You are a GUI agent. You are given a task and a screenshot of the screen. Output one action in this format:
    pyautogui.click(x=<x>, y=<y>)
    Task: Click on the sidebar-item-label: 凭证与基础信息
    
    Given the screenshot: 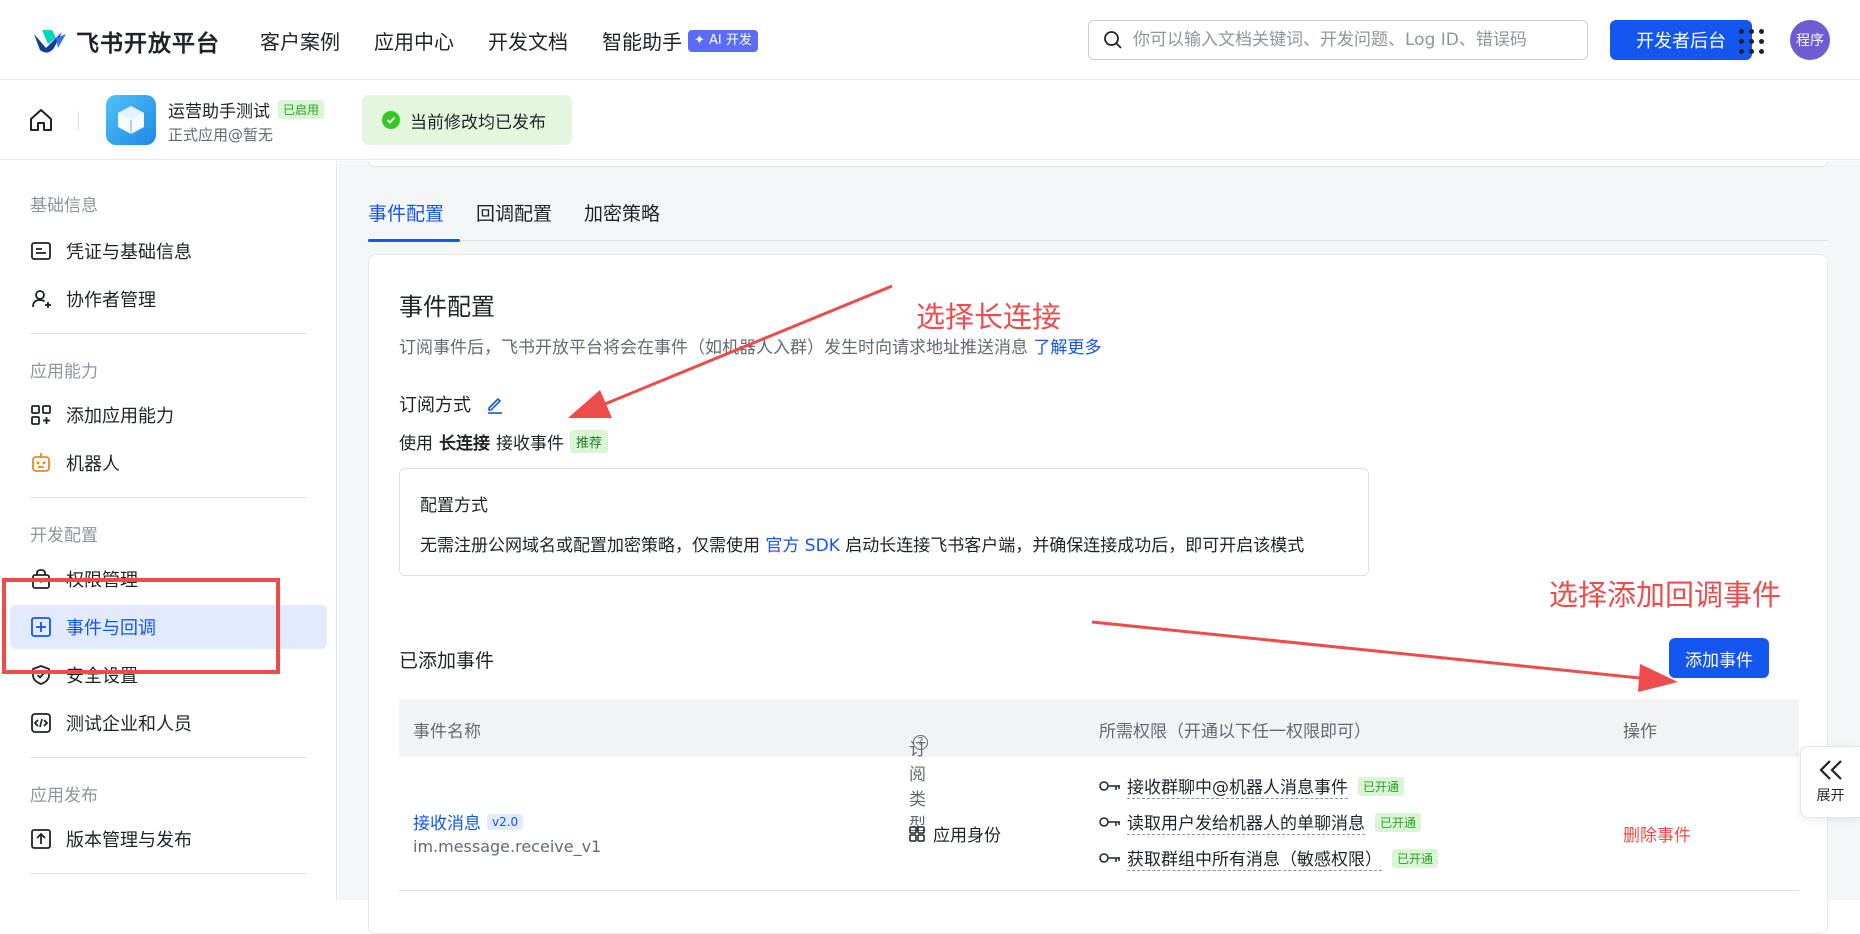 What is the action you would take?
    pyautogui.click(x=129, y=252)
    